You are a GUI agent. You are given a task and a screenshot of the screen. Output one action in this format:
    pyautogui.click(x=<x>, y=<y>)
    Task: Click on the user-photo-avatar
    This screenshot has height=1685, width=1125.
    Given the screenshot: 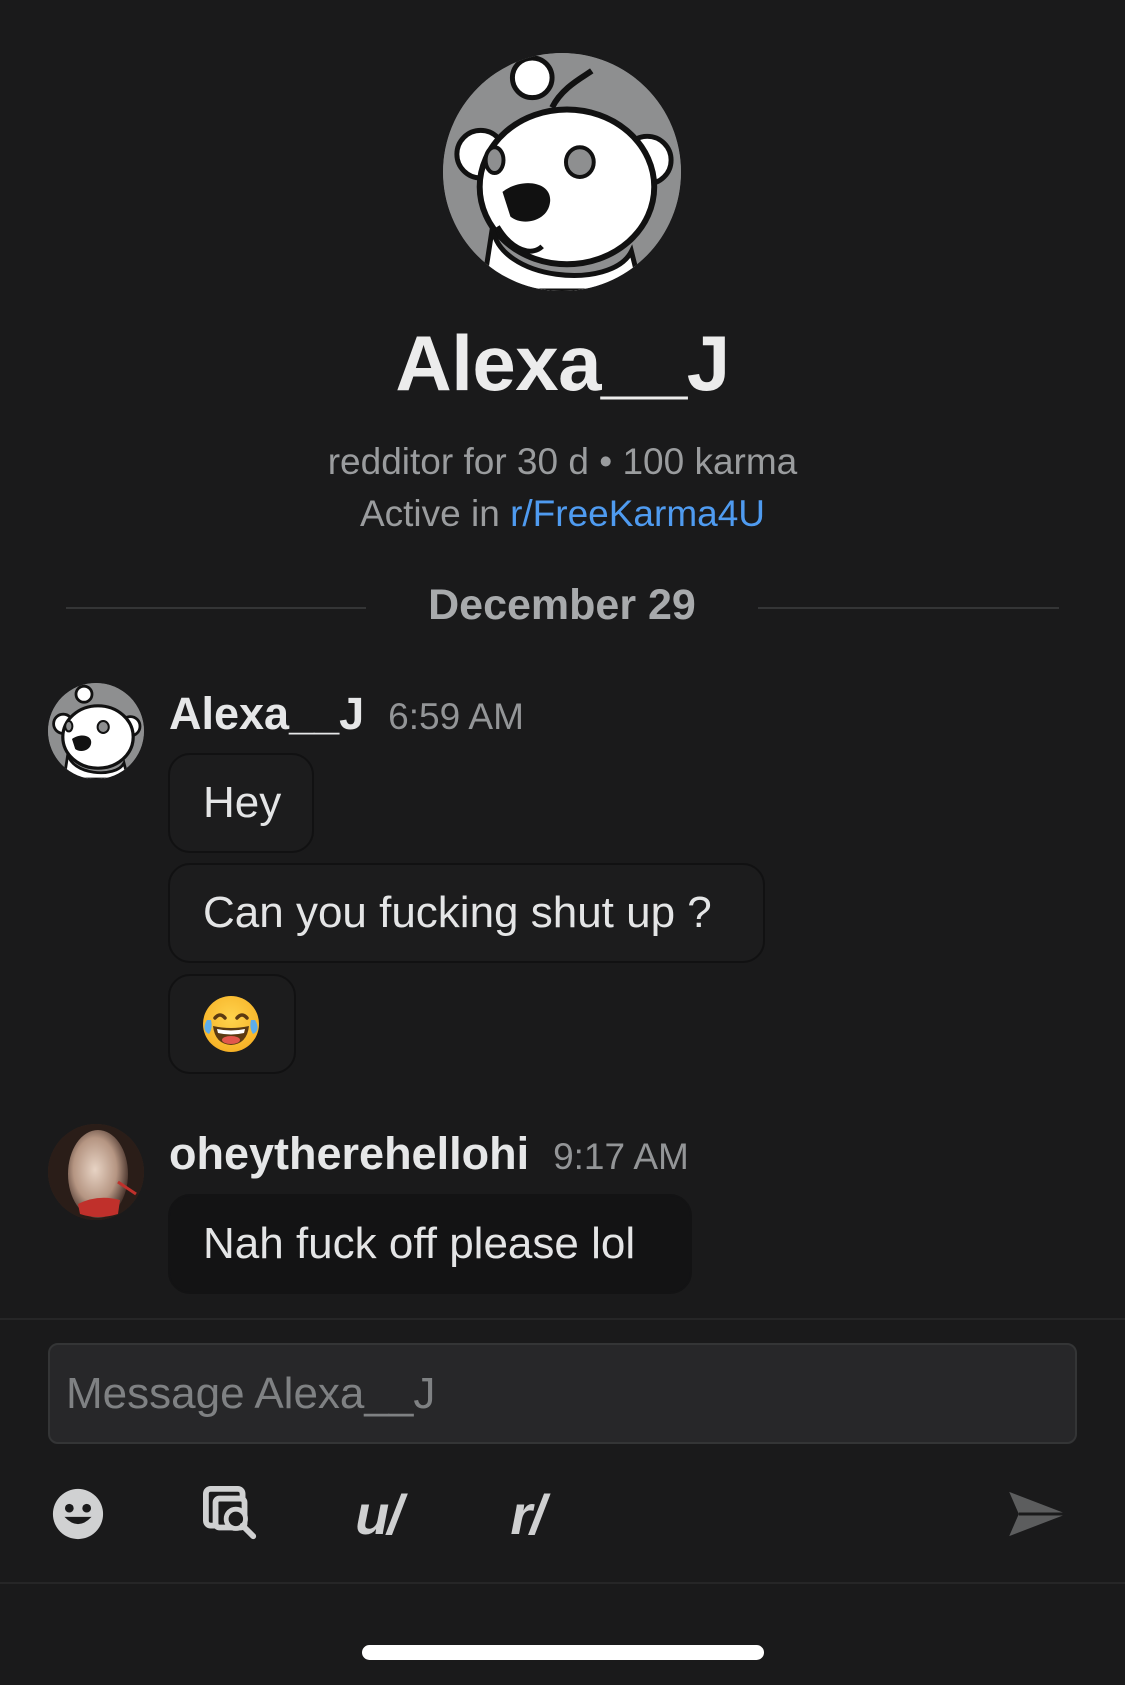 What is the action you would take?
    pyautogui.click(x=96, y=1172)
    